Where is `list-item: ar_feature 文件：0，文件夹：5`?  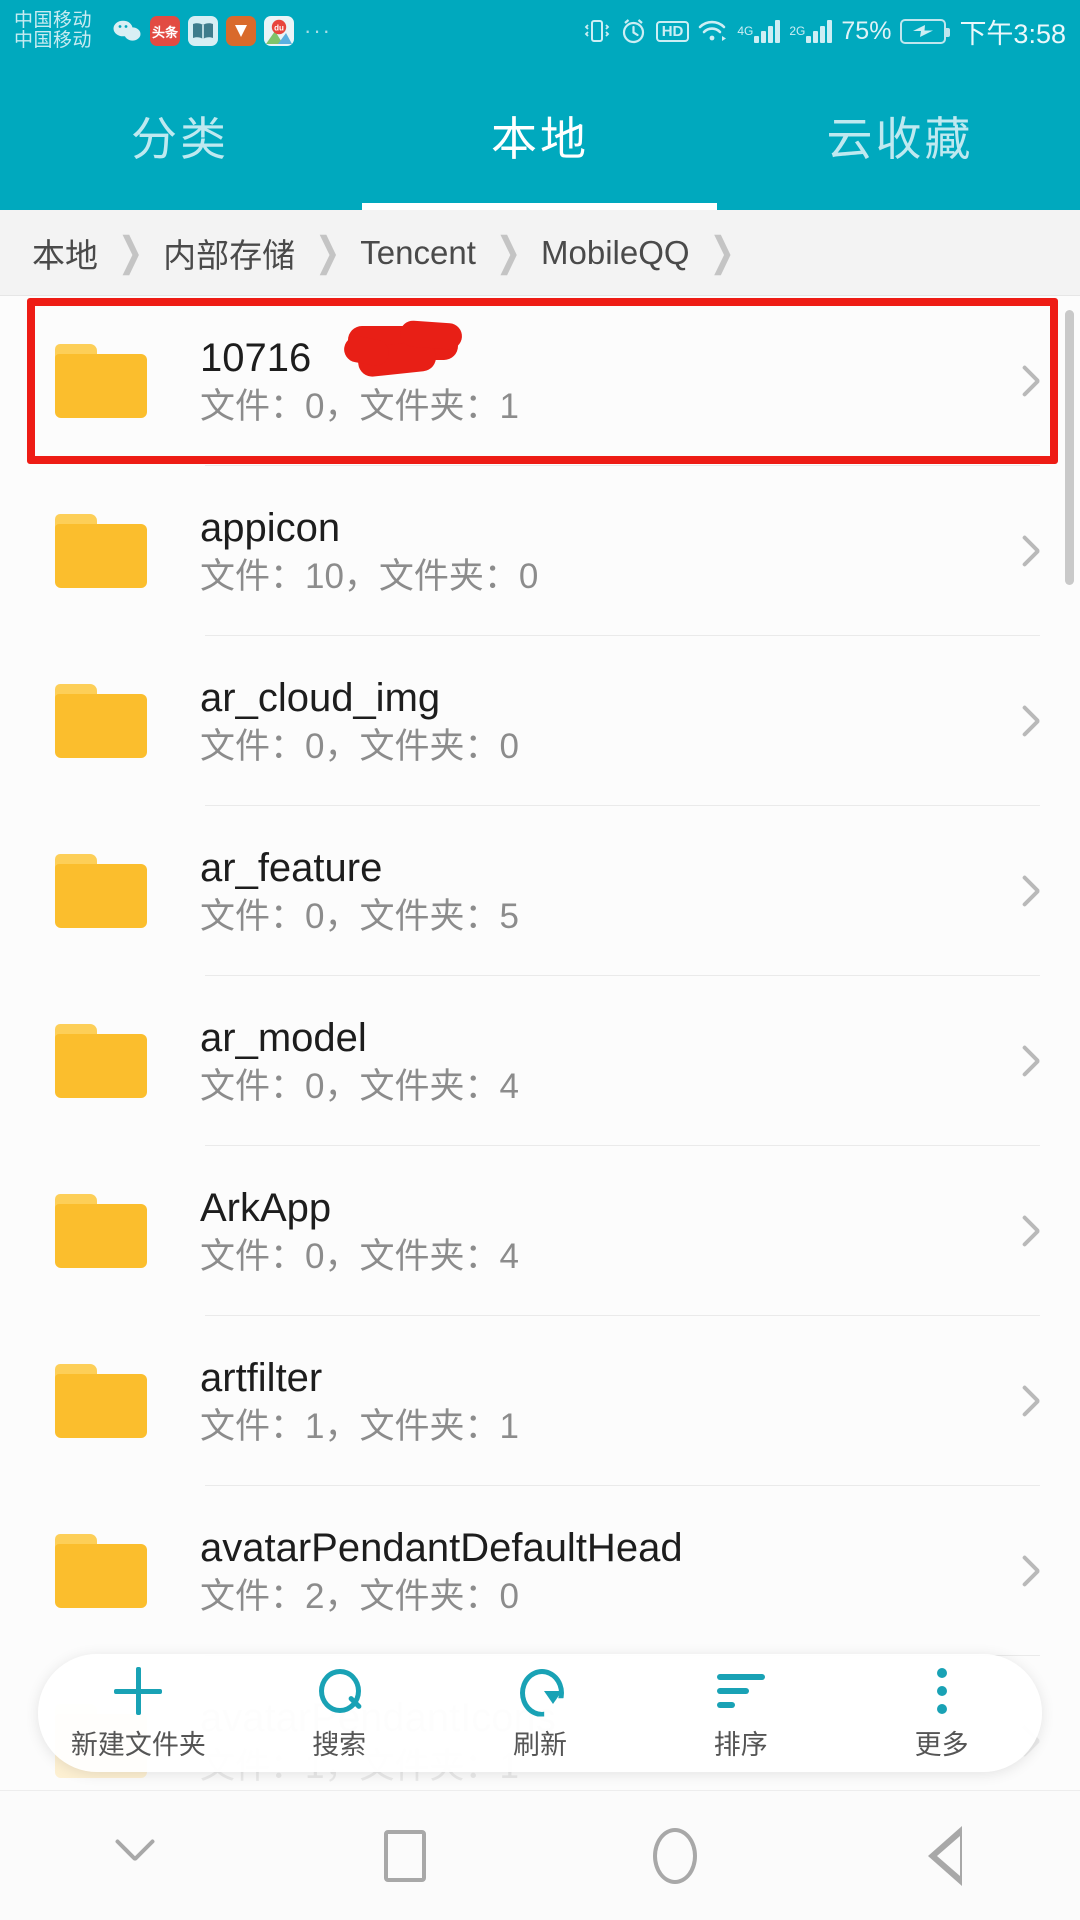
list-item: ar_feature 文件：0，文件夹：5 is located at coordinates (540, 891).